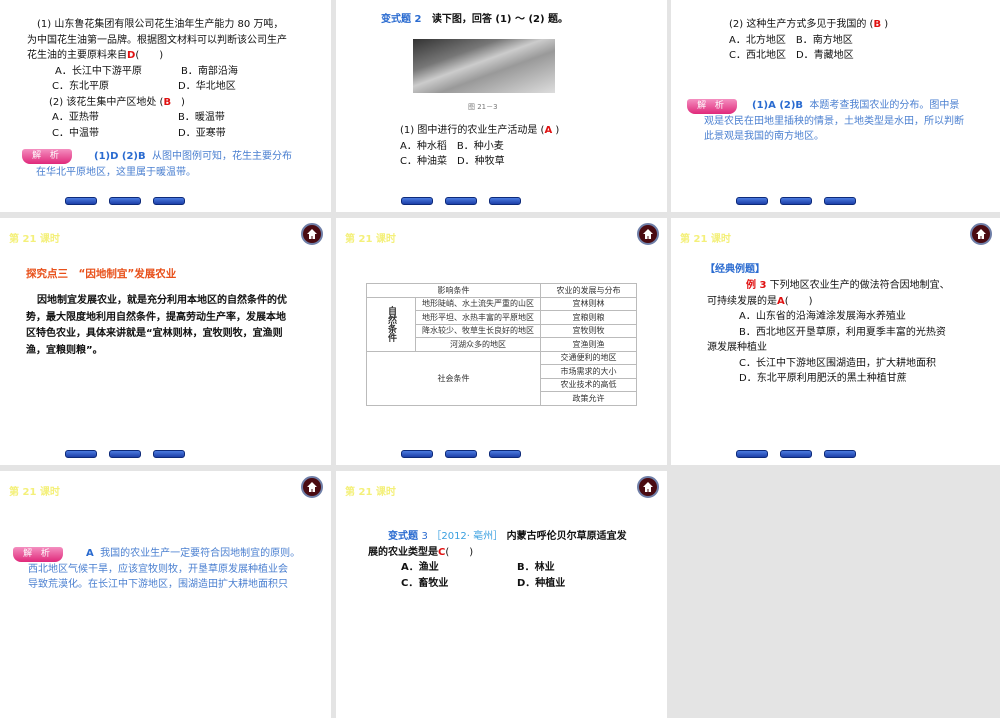 This screenshot has width=1000, height=718. What do you see at coordinates (106, 102) in the screenshot?
I see `q-line: (2) 该花生集中产区地处 (` at bounding box center [106, 102].